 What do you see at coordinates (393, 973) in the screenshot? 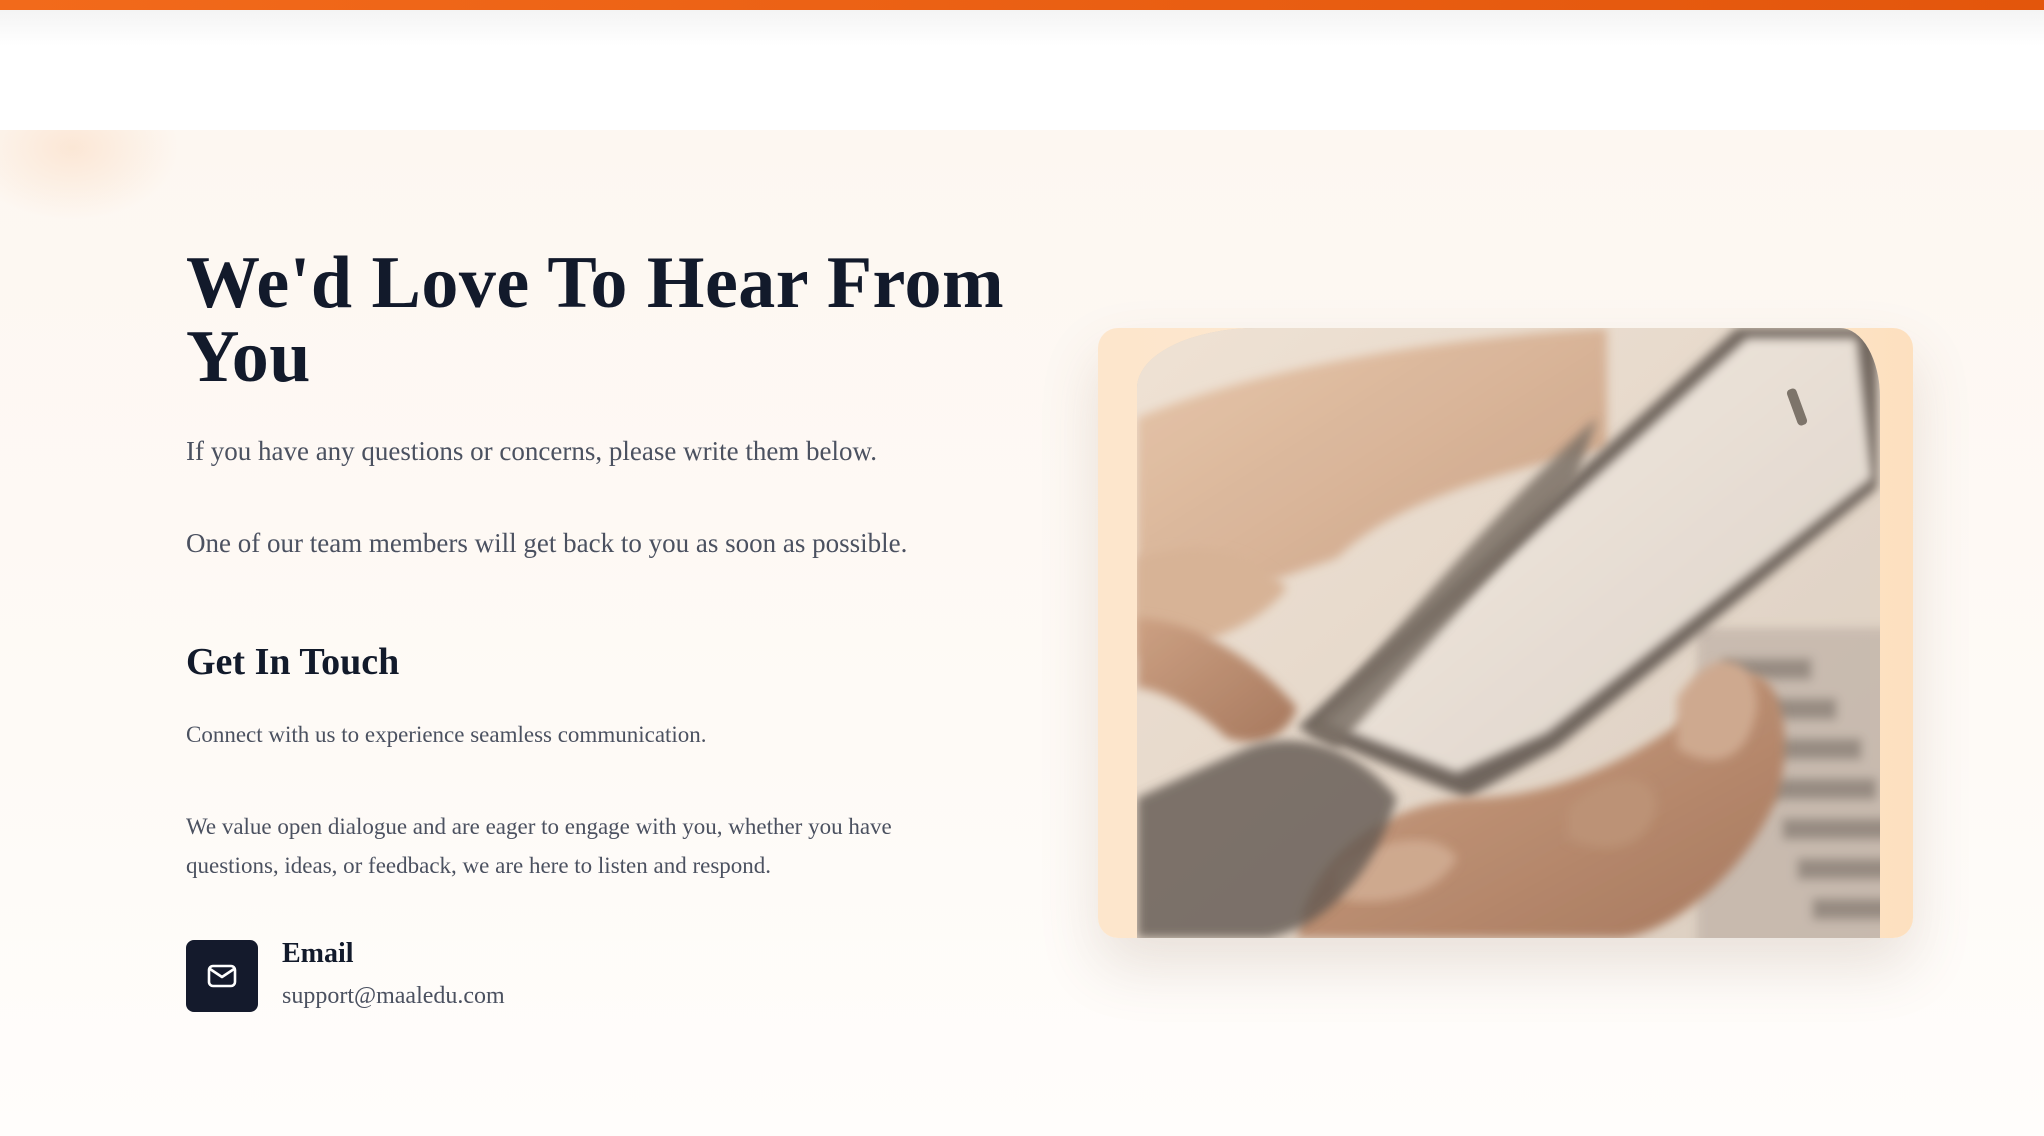
I see `email-contact-text: Email support@maaledu.com` at bounding box center [393, 973].